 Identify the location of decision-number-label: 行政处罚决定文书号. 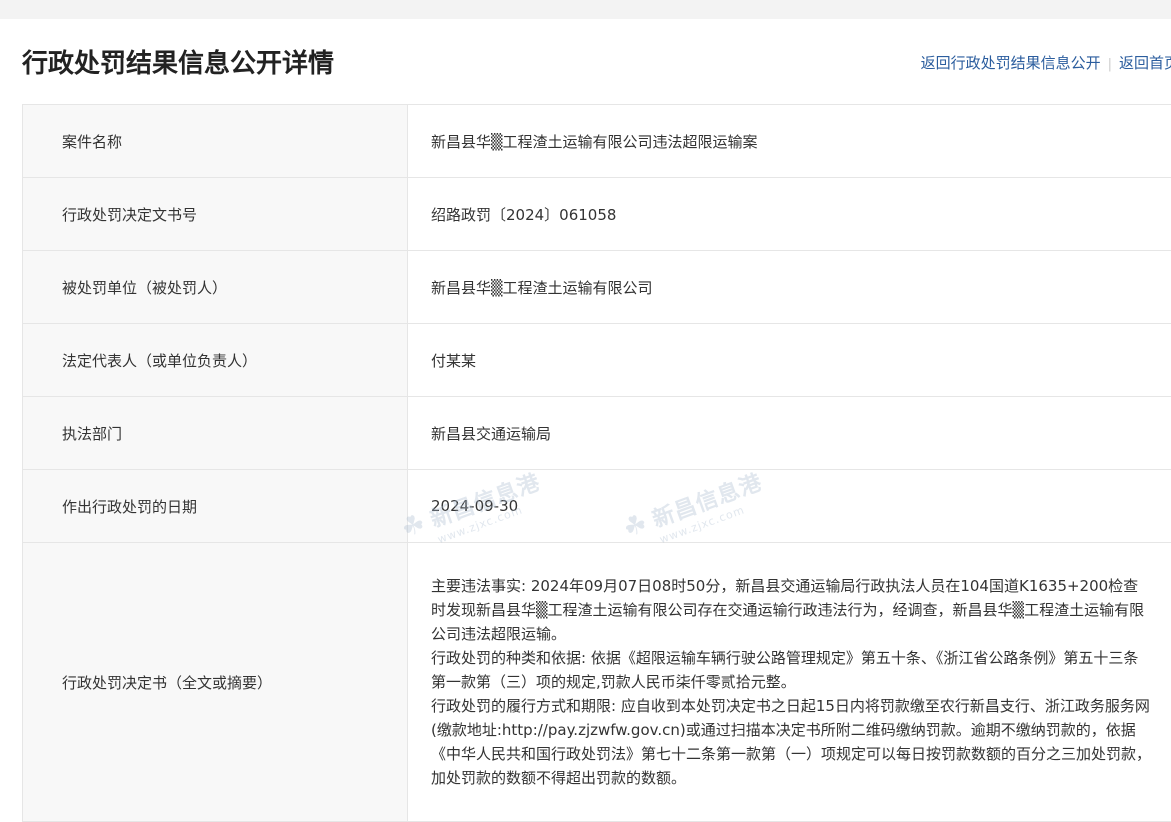
(215, 214).